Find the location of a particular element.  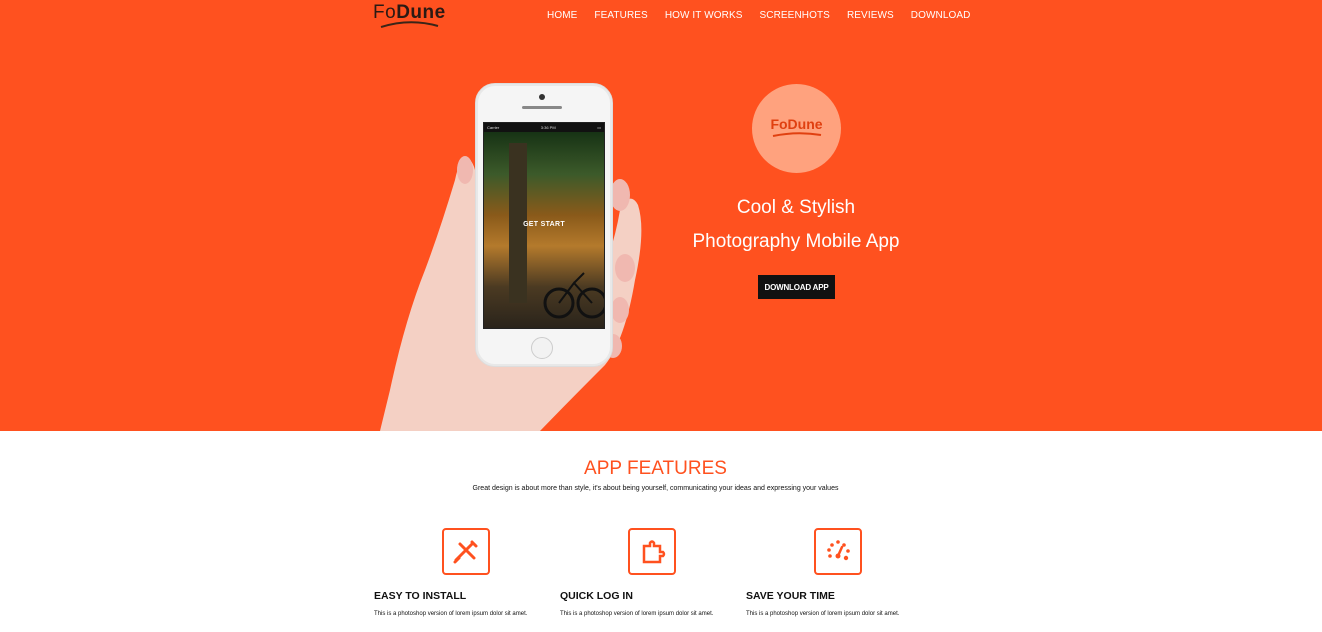

puzzle-icon is located at coordinates (652, 551).